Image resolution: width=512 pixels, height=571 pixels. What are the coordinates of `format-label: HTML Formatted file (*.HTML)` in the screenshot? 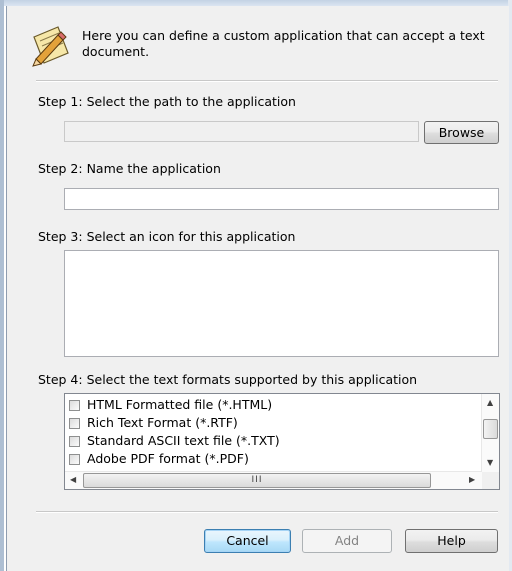 It's located at (180, 404).